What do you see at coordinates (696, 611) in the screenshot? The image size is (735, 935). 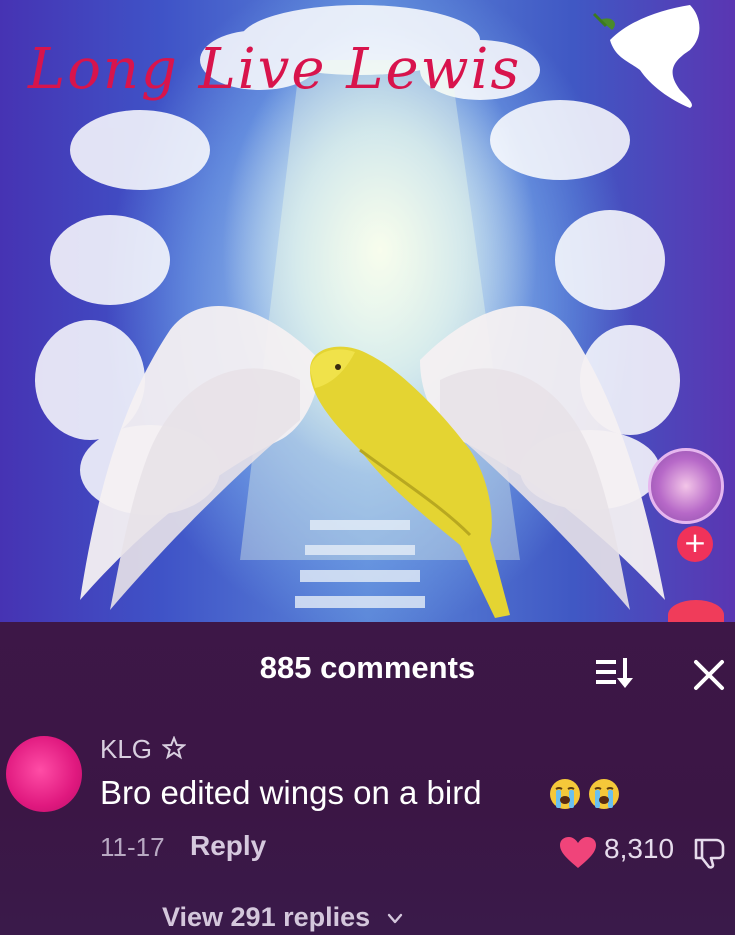 I see `video-like-button` at bounding box center [696, 611].